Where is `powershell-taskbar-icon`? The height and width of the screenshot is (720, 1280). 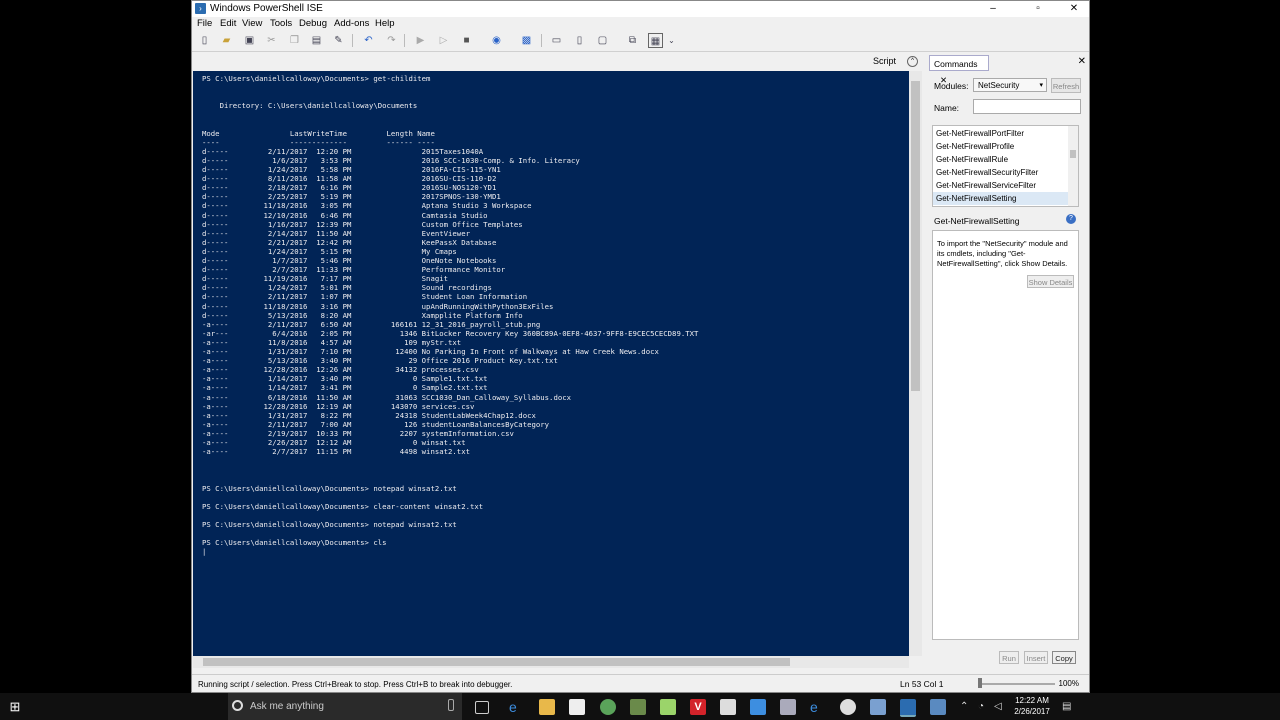 powershell-taskbar-icon is located at coordinates (908, 708).